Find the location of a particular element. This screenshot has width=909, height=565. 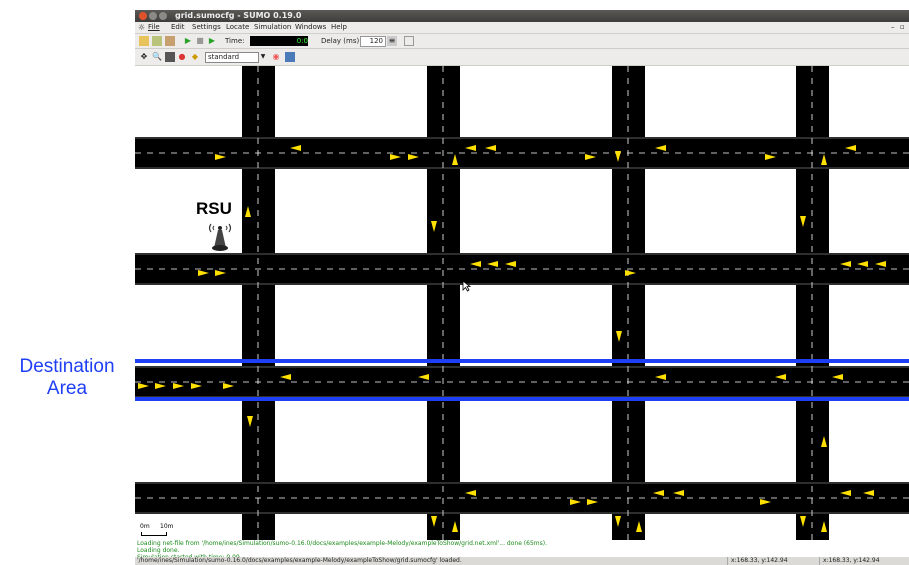

destination-boundary-bottom is located at coordinates (522, 399).